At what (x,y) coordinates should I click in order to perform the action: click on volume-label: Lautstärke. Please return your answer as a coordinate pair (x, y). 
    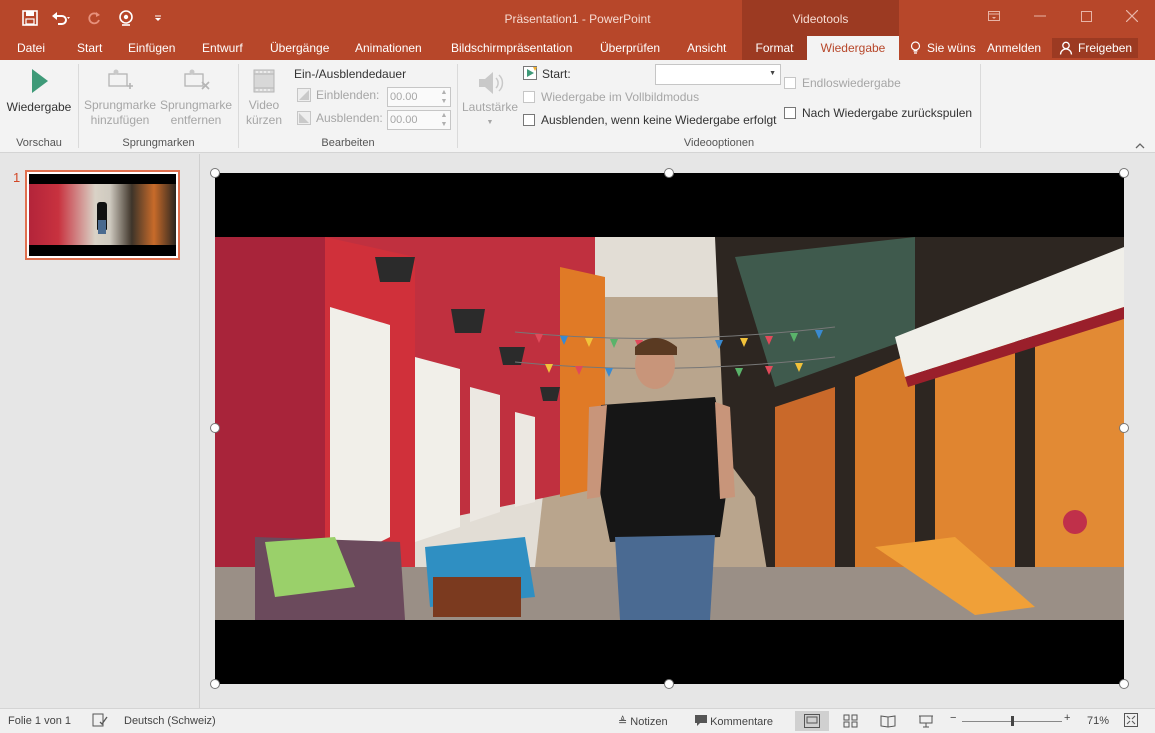
    Looking at the image, I should click on (490, 107).